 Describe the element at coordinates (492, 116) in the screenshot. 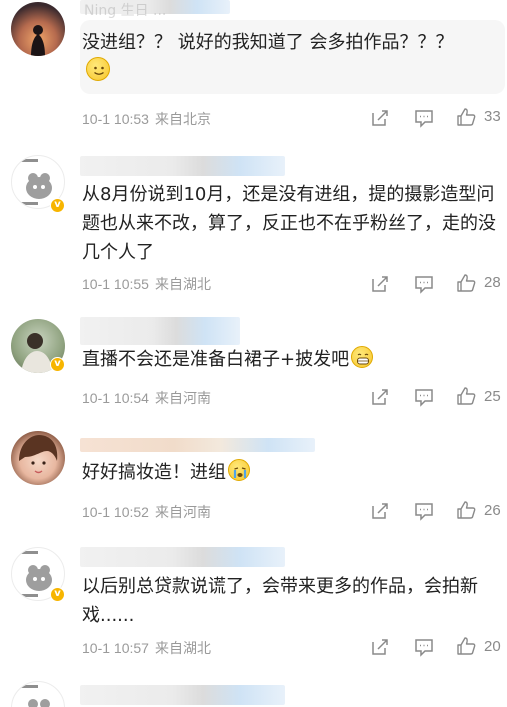

I see `like-count: 33` at that location.